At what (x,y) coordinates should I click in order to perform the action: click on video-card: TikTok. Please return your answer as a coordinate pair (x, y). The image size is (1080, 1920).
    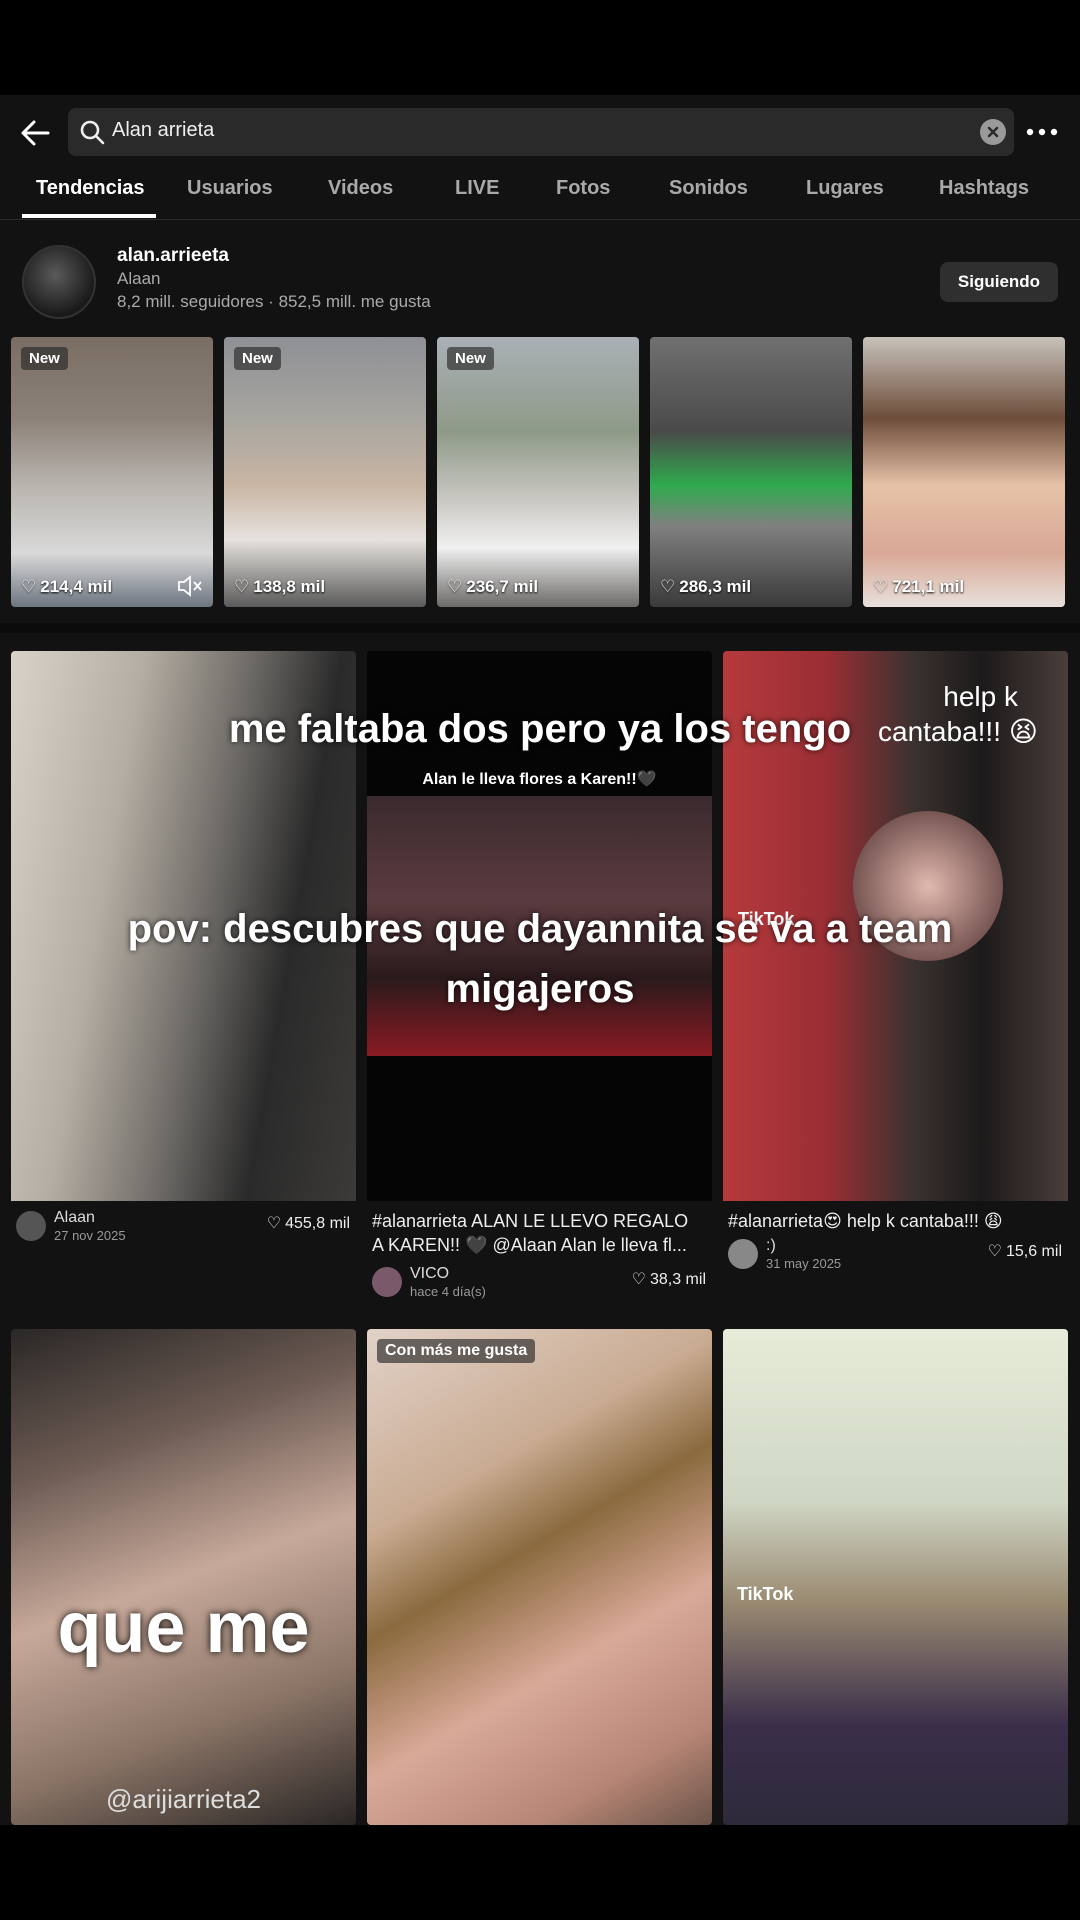
    Looking at the image, I should click on (895, 1577).